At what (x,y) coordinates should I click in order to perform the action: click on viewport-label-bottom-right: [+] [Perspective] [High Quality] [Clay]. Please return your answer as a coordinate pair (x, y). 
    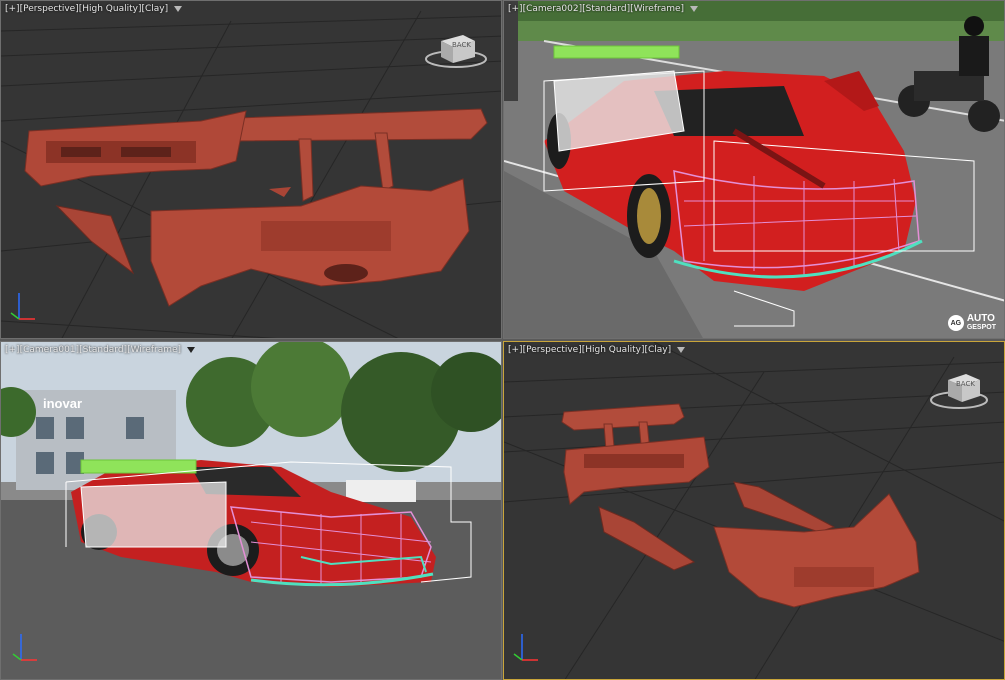
    Looking at the image, I should click on (597, 350).